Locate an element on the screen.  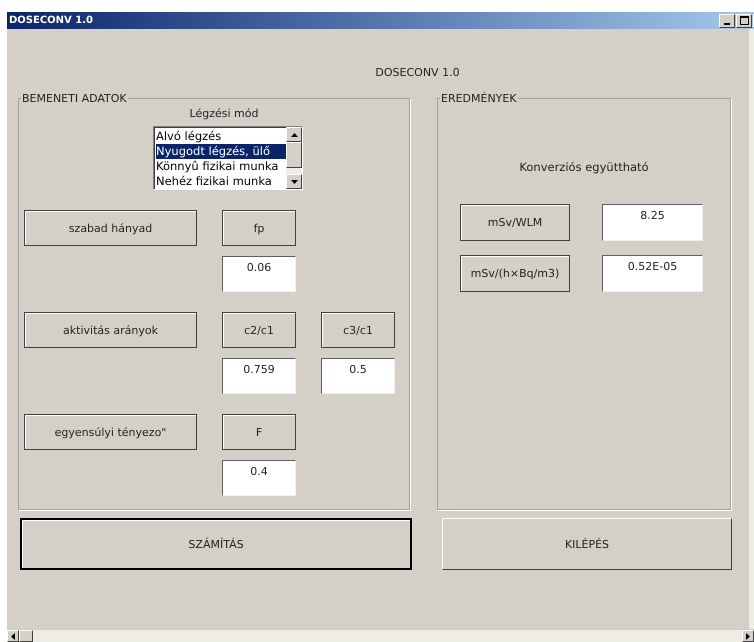
action-button: KILÉPÉS is located at coordinates (587, 544).